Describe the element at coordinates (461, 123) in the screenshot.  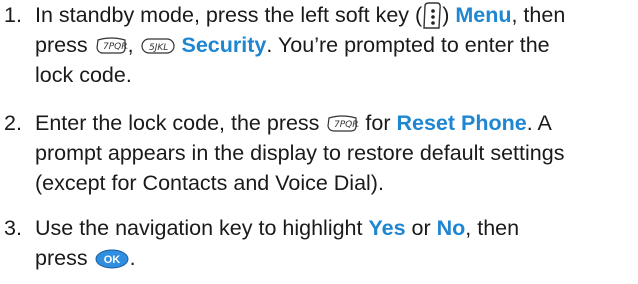
I see `reset-phone-label: Reset Phone` at that location.